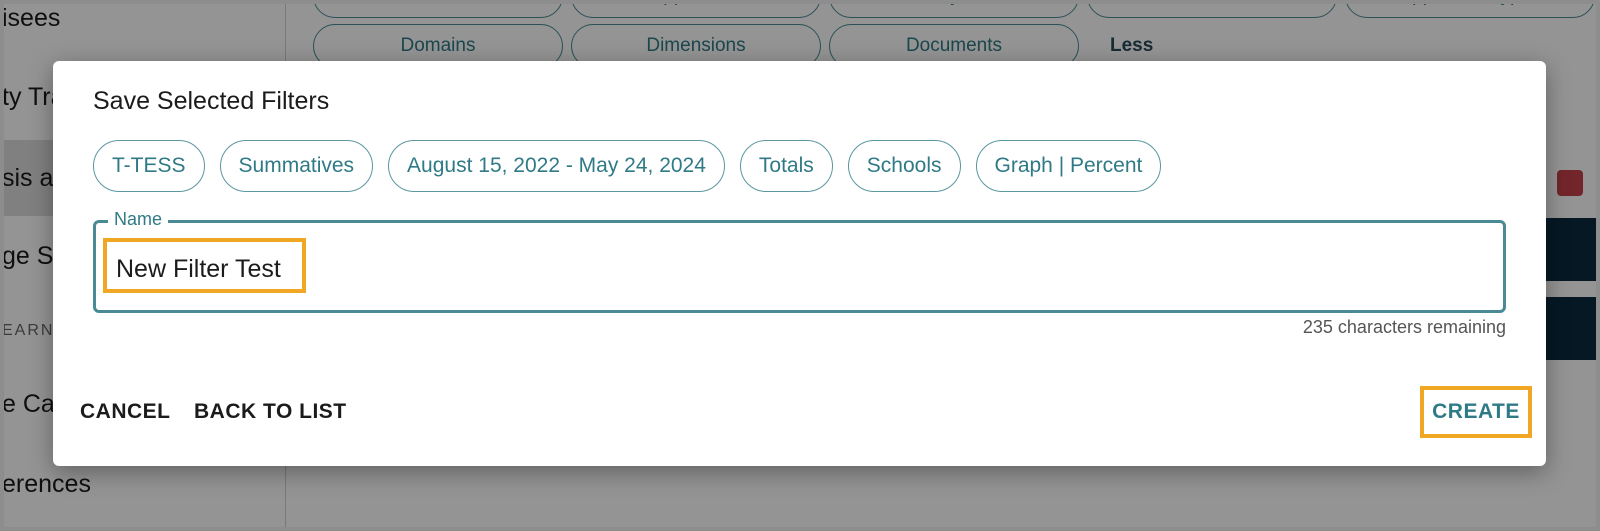 The height and width of the screenshot is (531, 1600). Describe the element at coordinates (296, 166) in the screenshot. I see `selected-chip-summatives: Summatives` at that location.